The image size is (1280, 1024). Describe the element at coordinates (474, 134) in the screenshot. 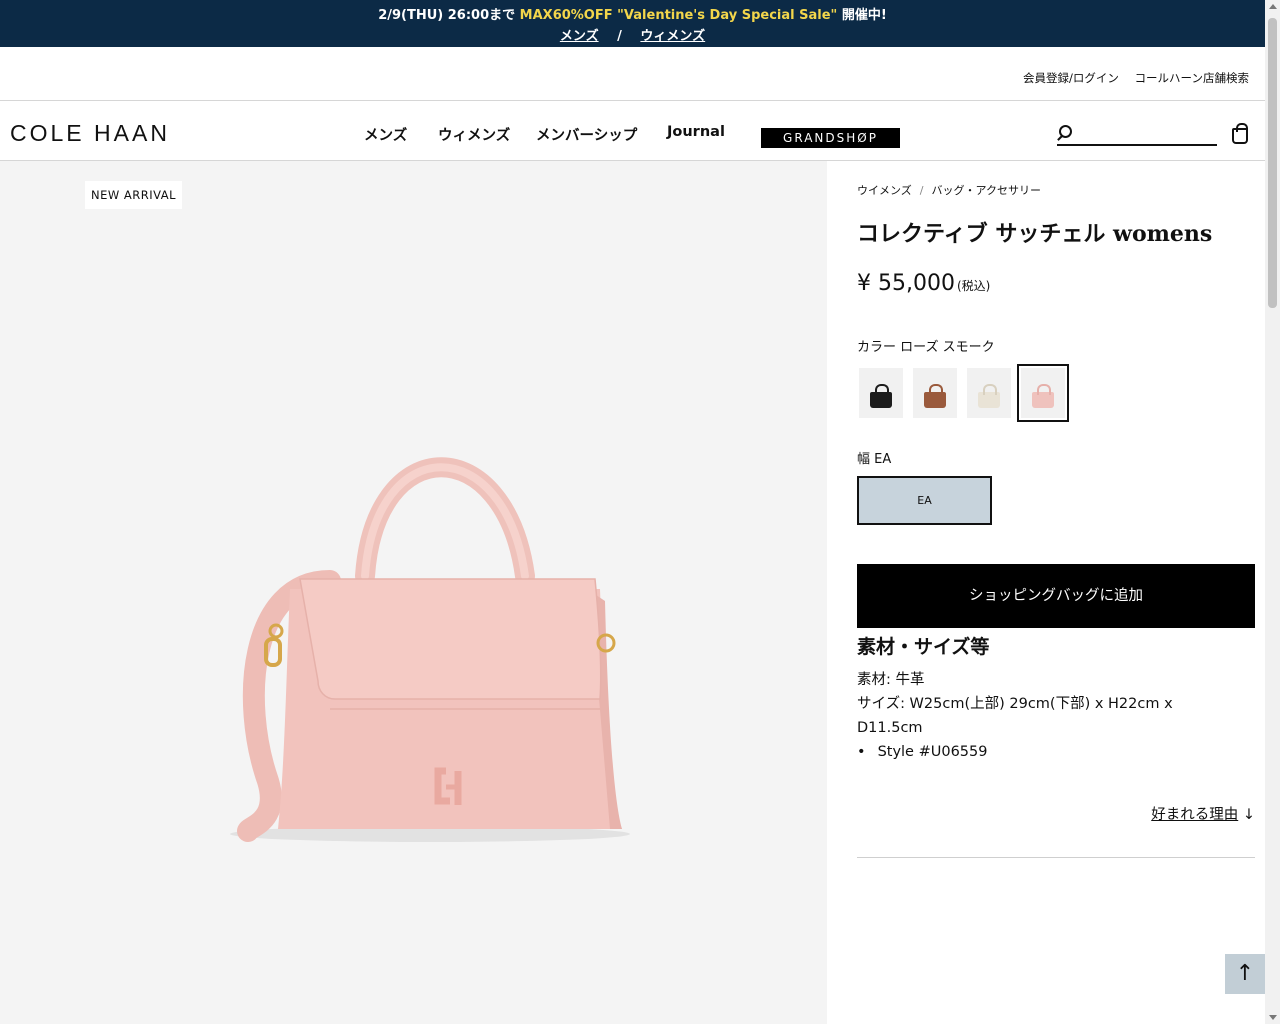

I see `nav-item-womens: ウィメンズ` at that location.